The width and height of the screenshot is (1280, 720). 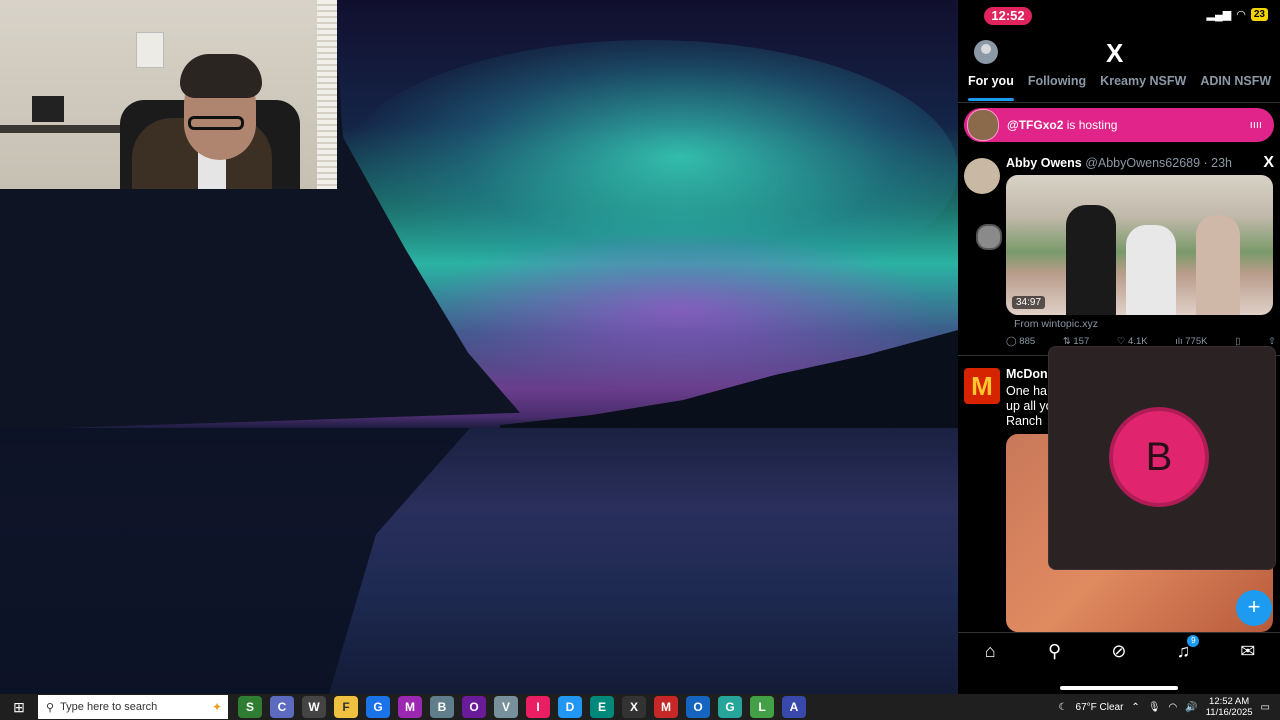 I want to click on chrome-icon: G, so click(x=378, y=707).